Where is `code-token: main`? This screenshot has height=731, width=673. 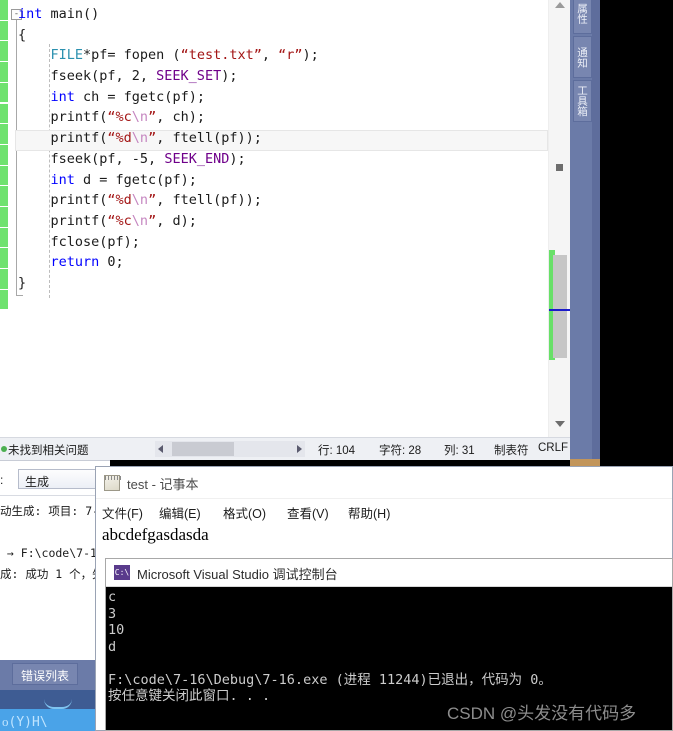 code-token: main is located at coordinates (63, 14).